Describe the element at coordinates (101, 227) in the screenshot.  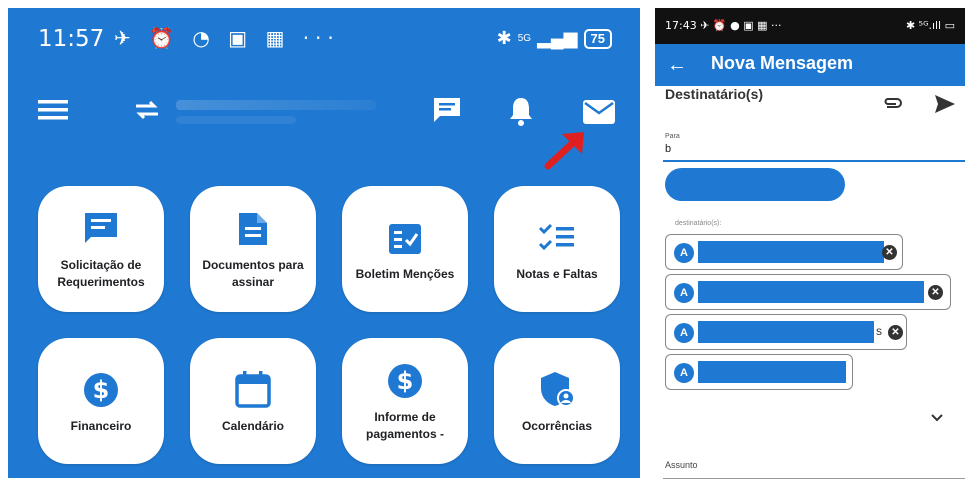
I see `chat-bubble-icon` at that location.